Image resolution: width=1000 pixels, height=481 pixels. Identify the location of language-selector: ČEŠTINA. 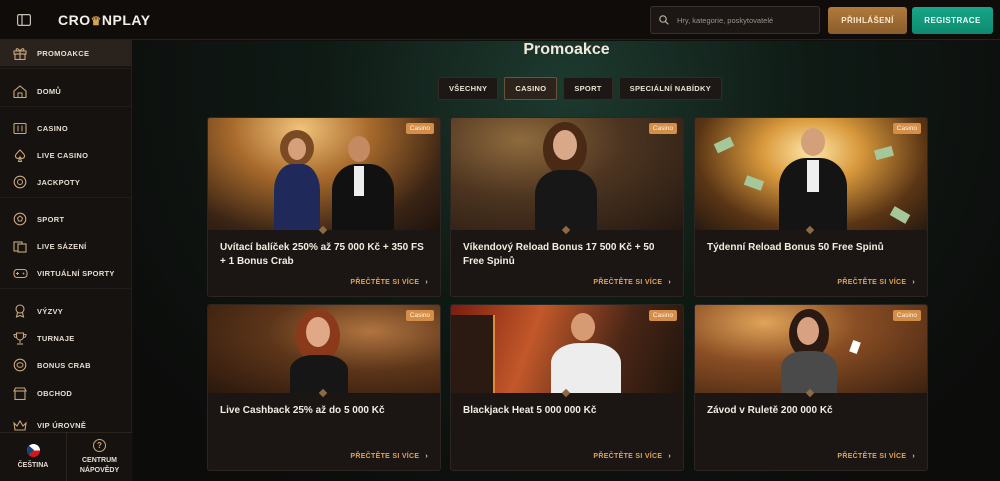
(33, 457).